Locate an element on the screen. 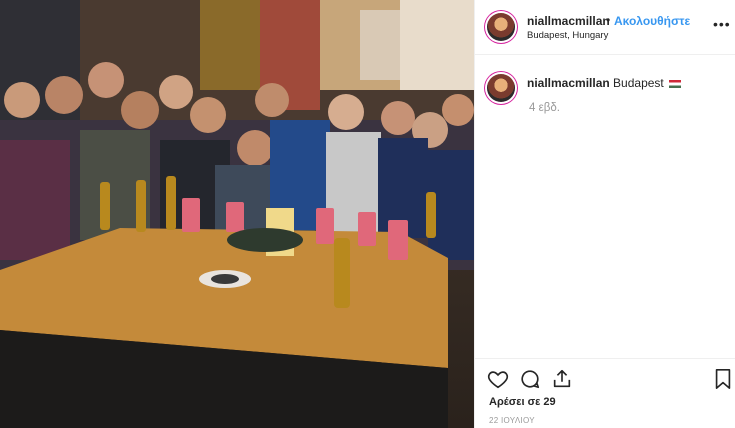 The width and height of the screenshot is (735, 428). caption-username: niallmacmillan is located at coordinates (568, 83).